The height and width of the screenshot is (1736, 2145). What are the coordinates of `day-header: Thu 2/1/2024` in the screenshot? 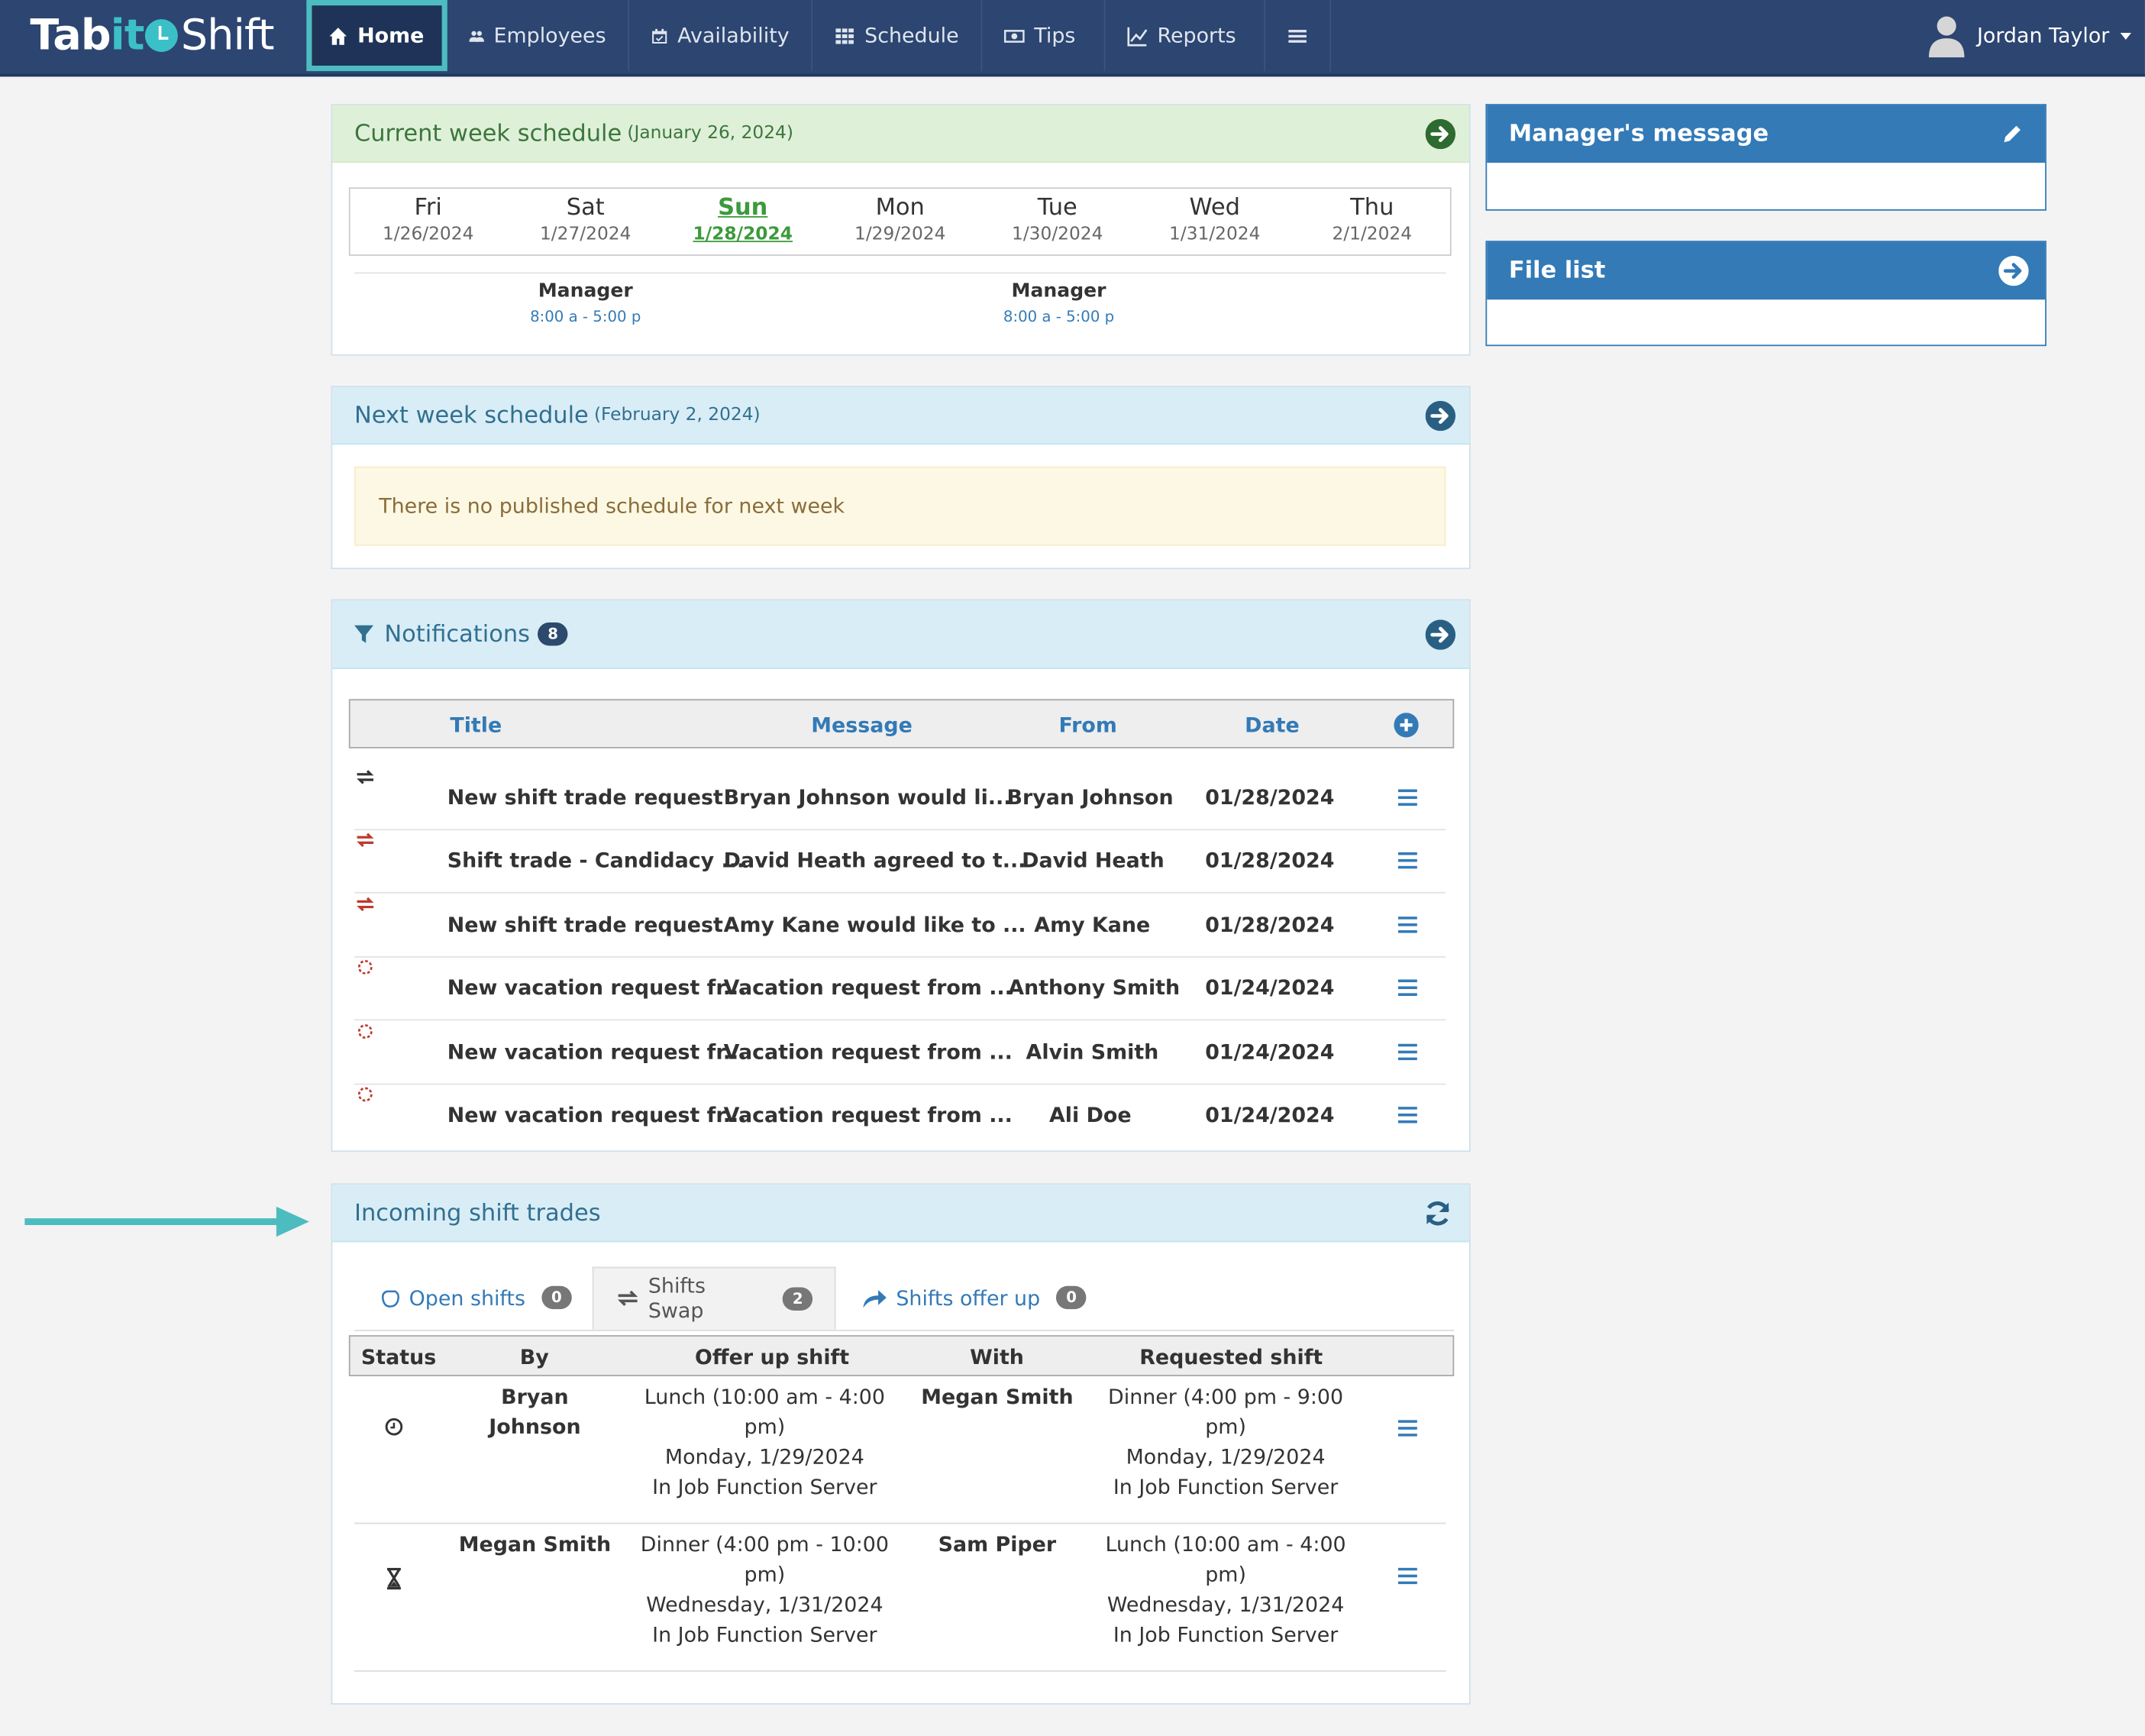 It's located at (1371, 219).